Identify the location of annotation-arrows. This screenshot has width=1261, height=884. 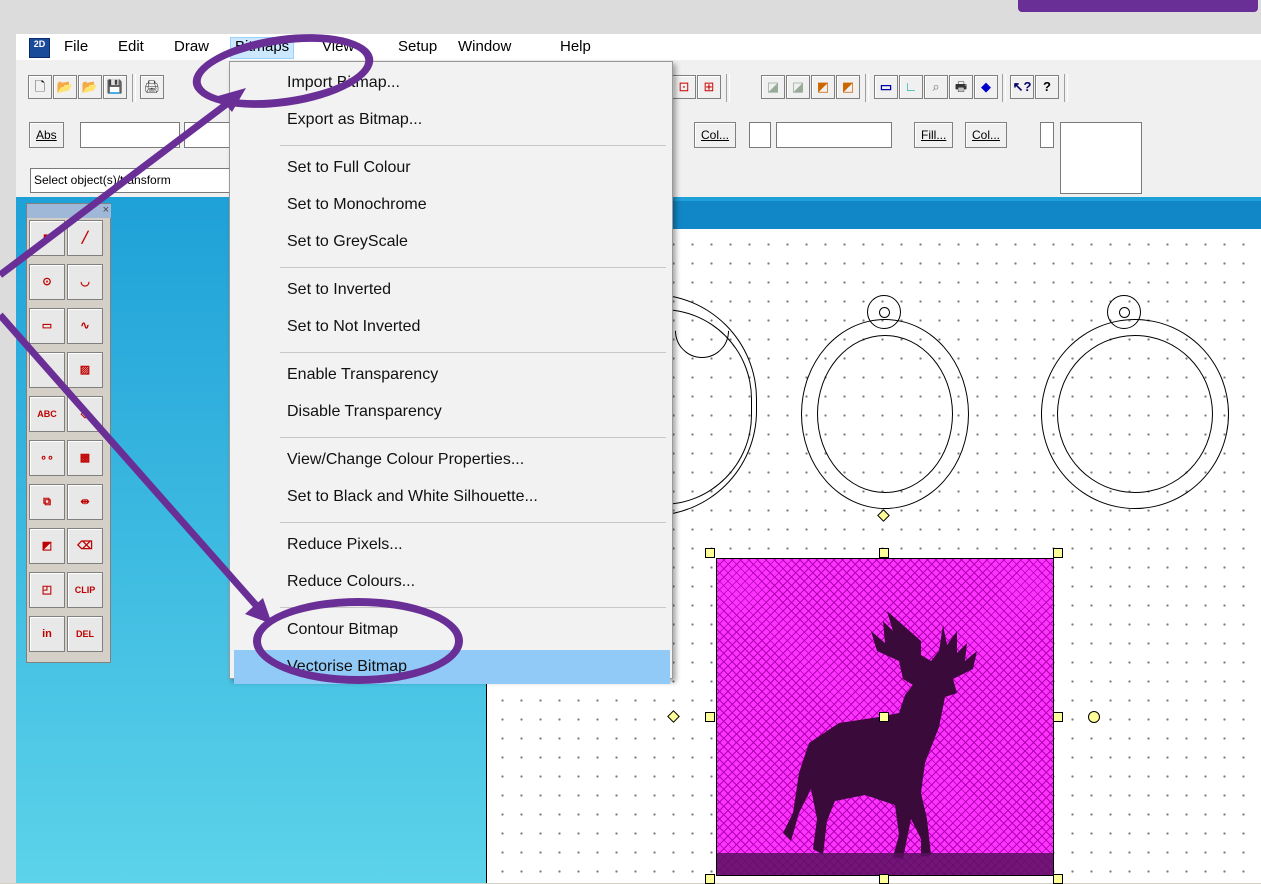
(136, 356).